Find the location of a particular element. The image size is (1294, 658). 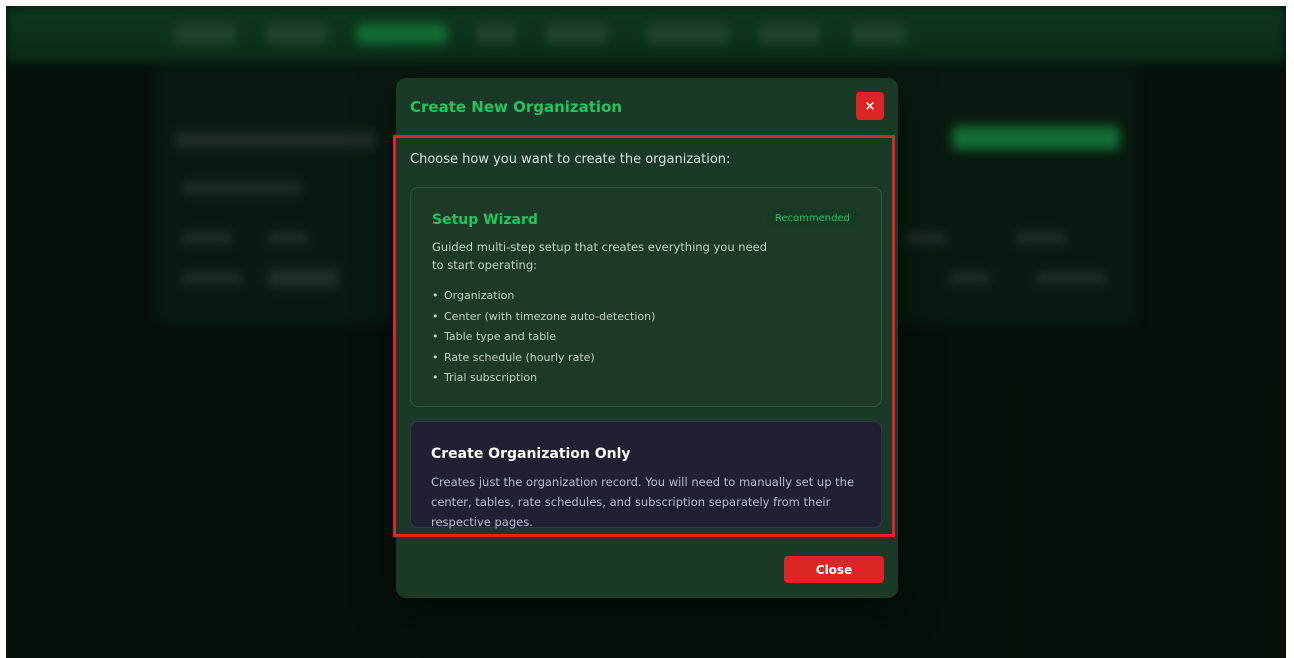

modal-title: Create New Organization is located at coordinates (516, 107).